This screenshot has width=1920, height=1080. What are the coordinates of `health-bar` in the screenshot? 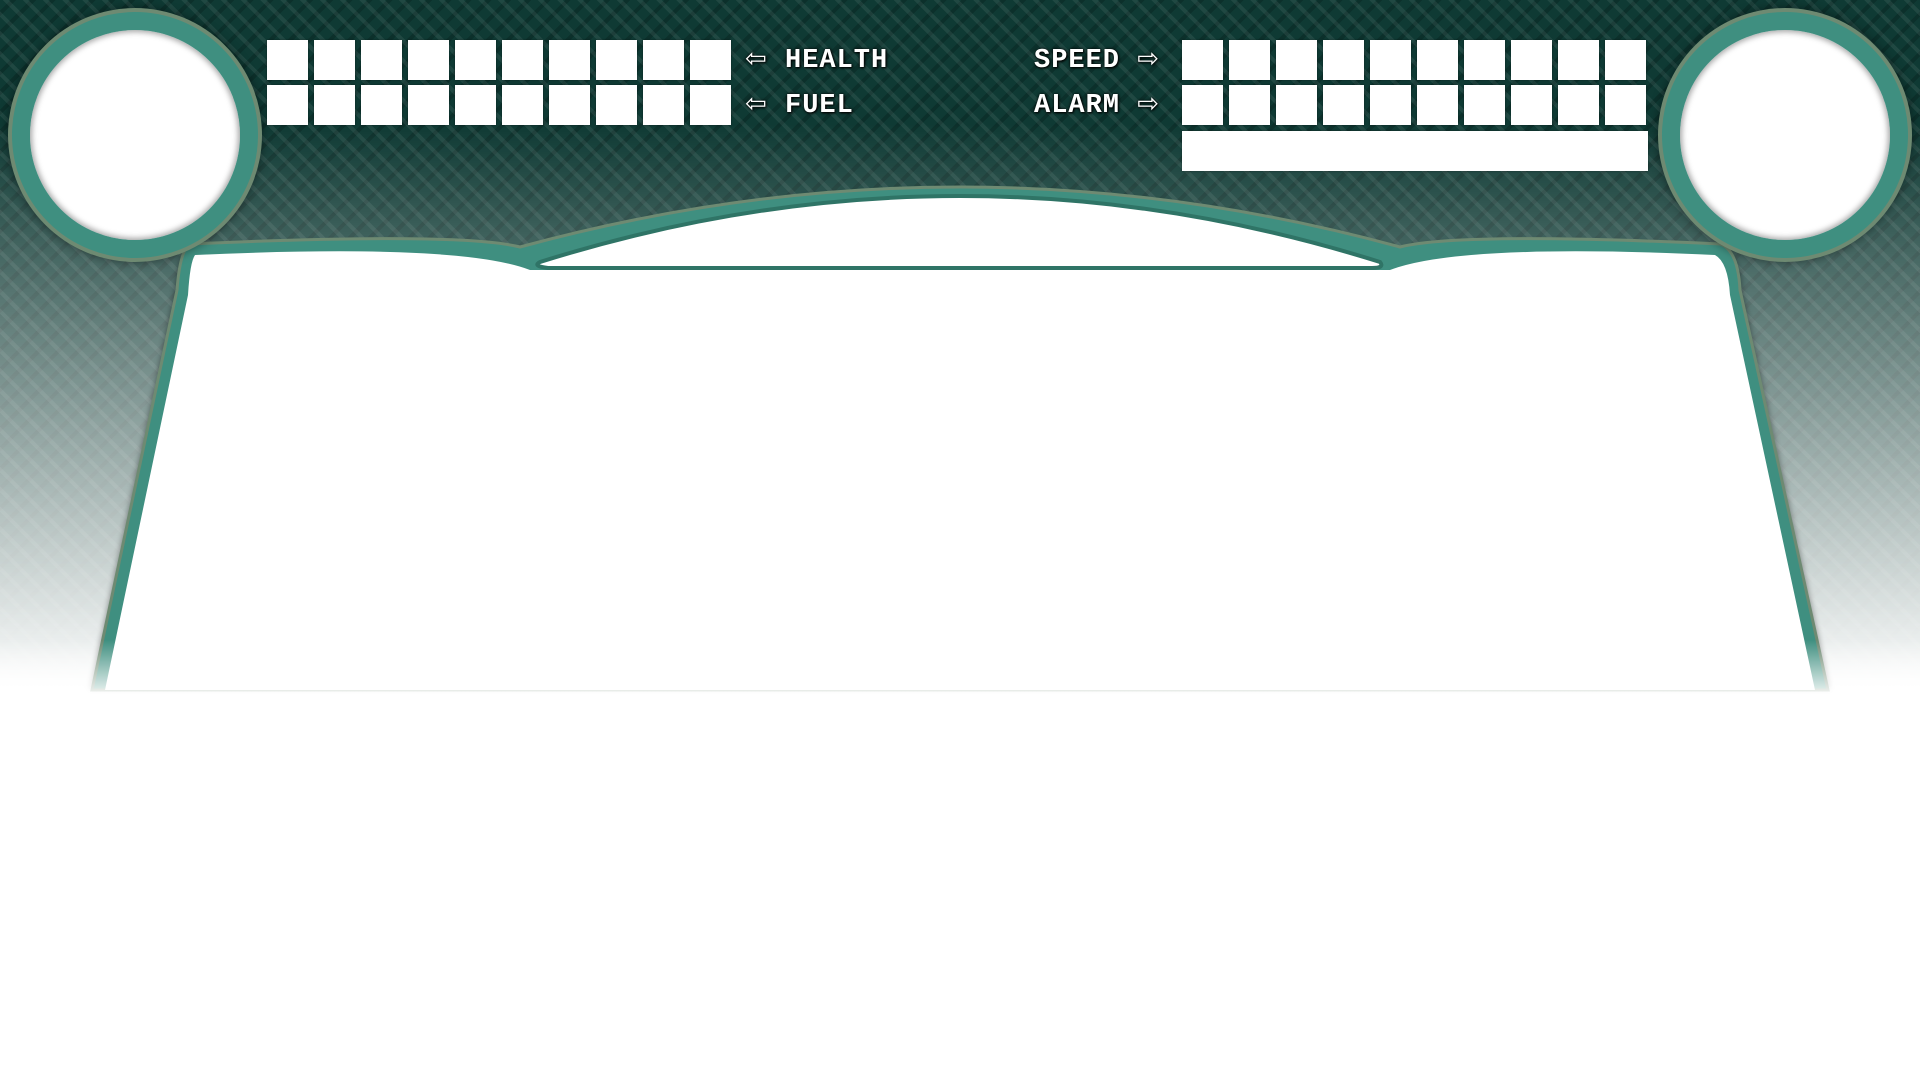 It's located at (499, 60).